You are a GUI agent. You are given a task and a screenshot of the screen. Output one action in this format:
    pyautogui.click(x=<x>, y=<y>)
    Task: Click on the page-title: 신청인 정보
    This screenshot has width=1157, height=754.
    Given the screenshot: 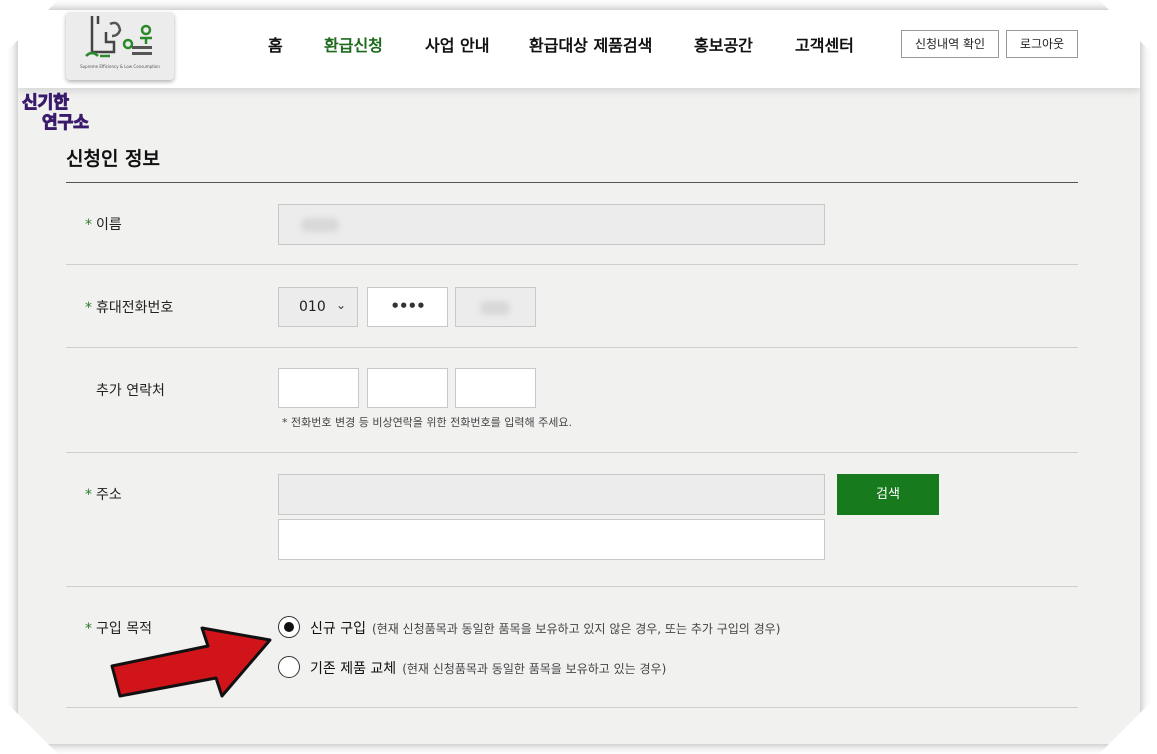 What is the action you would take?
    pyautogui.click(x=113, y=159)
    